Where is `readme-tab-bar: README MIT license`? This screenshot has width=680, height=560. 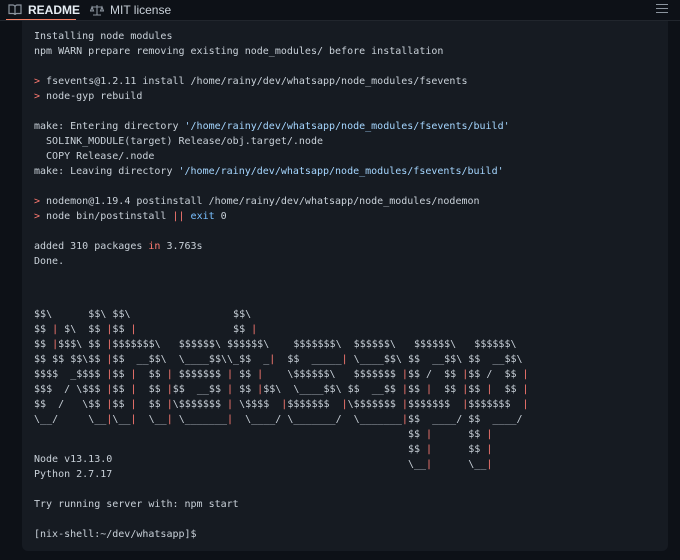 readme-tab-bar: README MIT license is located at coordinates (340, 10).